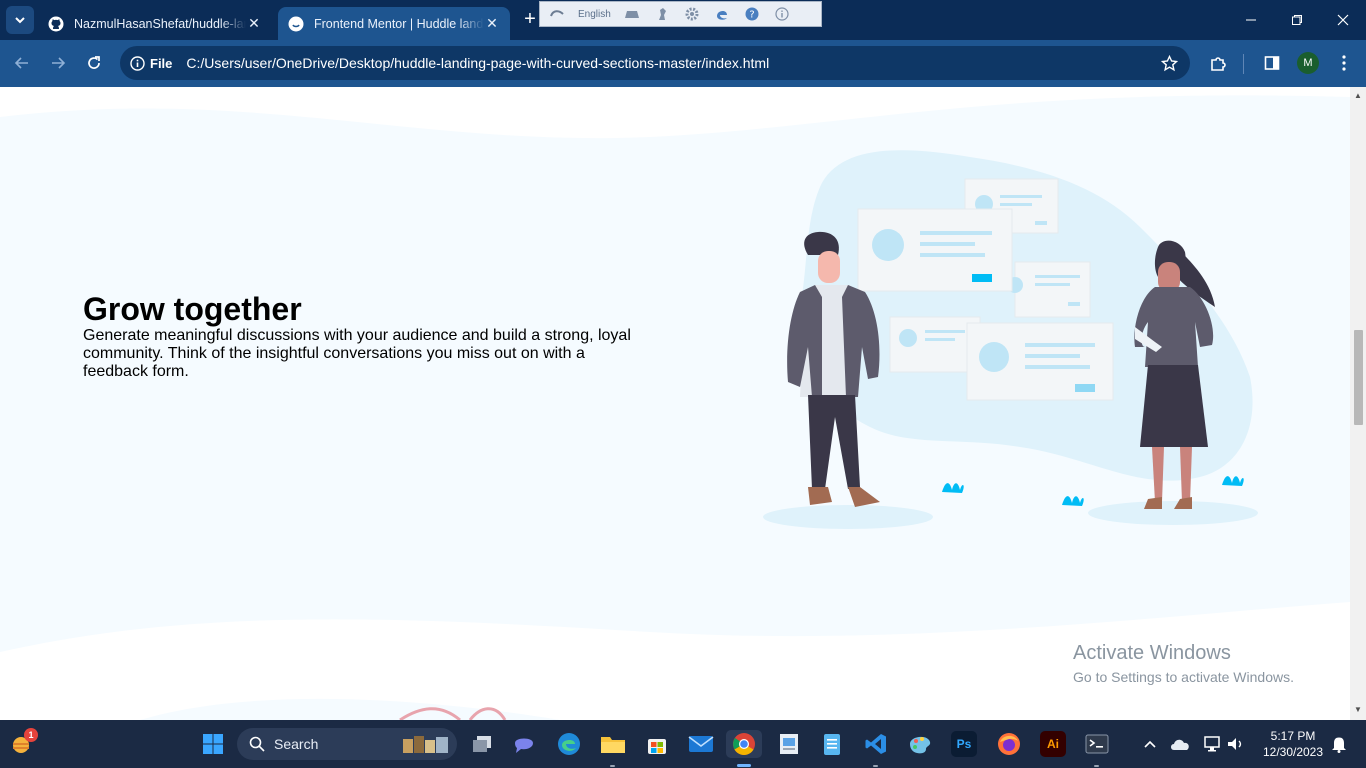  What do you see at coordinates (56, 23) in the screenshot?
I see `github-icon` at bounding box center [56, 23].